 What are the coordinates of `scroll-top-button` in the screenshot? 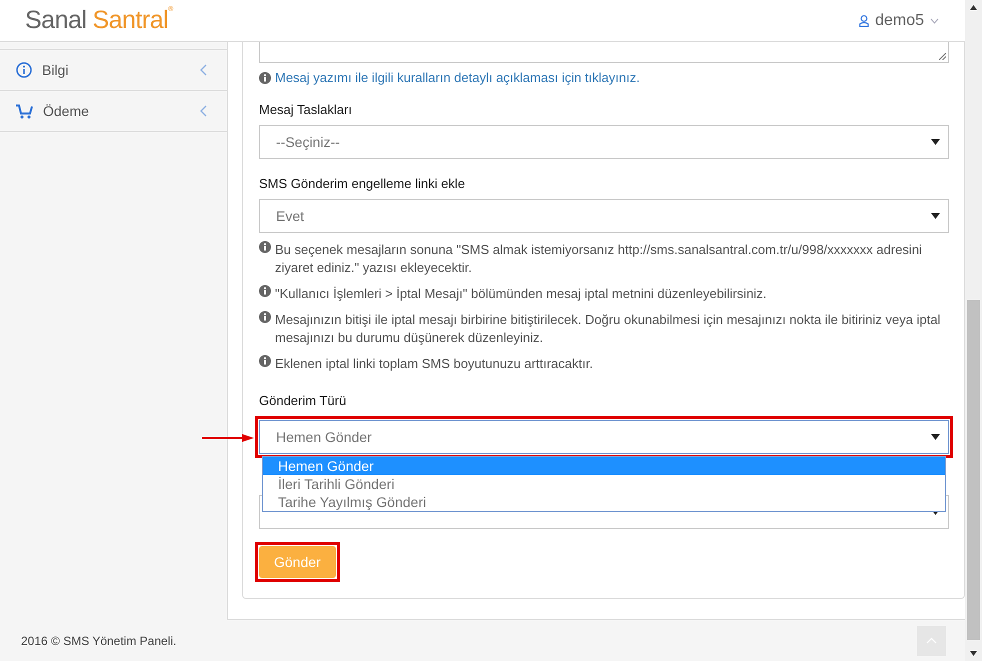 It's located at (931, 641).